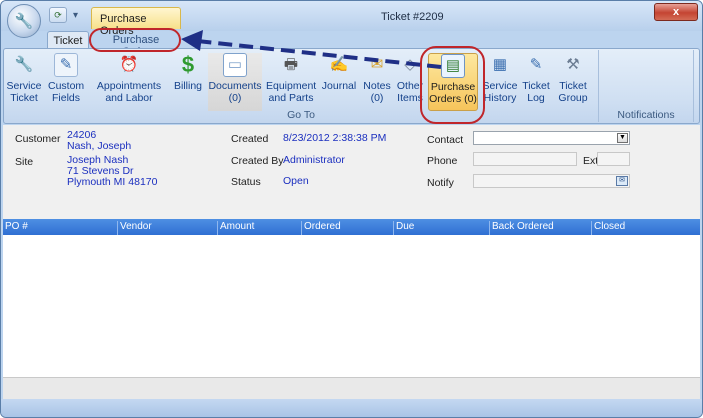 Image resolution: width=703 pixels, height=418 pixels. Describe the element at coordinates (573, 92) in the screenshot. I see `ticket-group-label: Ticket Group` at that location.